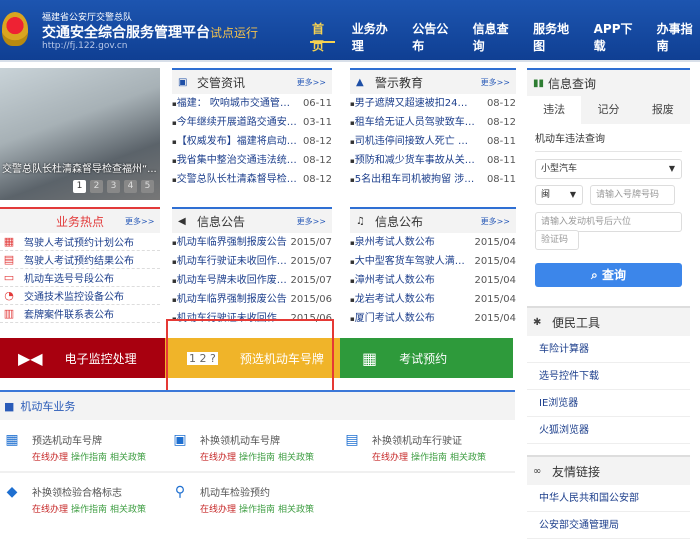 The width and height of the screenshot is (700, 539). I want to click on carousel-page: 5, so click(147, 186).